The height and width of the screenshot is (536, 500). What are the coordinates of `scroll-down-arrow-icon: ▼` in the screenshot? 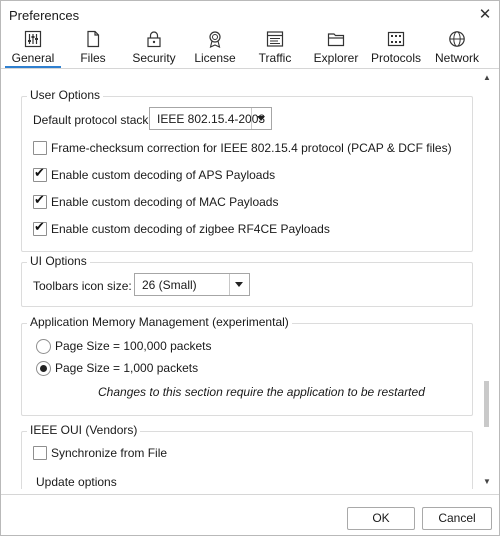 It's located at (487, 481).